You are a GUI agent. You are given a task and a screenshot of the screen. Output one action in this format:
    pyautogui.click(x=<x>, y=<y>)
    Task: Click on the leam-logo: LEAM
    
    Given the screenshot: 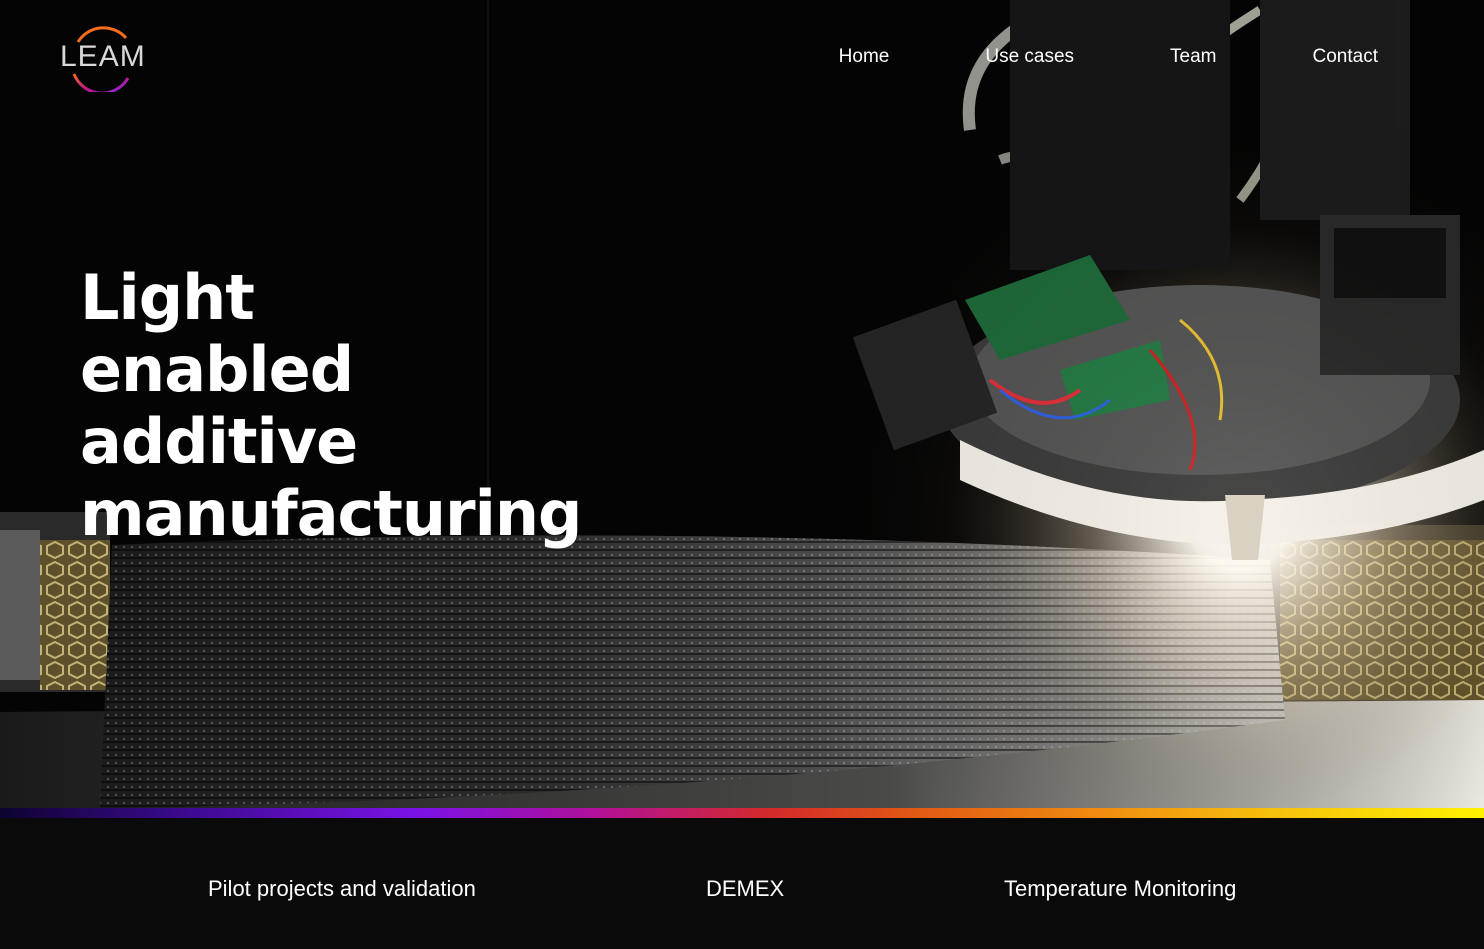 What is the action you would take?
    pyautogui.click(x=101, y=58)
    